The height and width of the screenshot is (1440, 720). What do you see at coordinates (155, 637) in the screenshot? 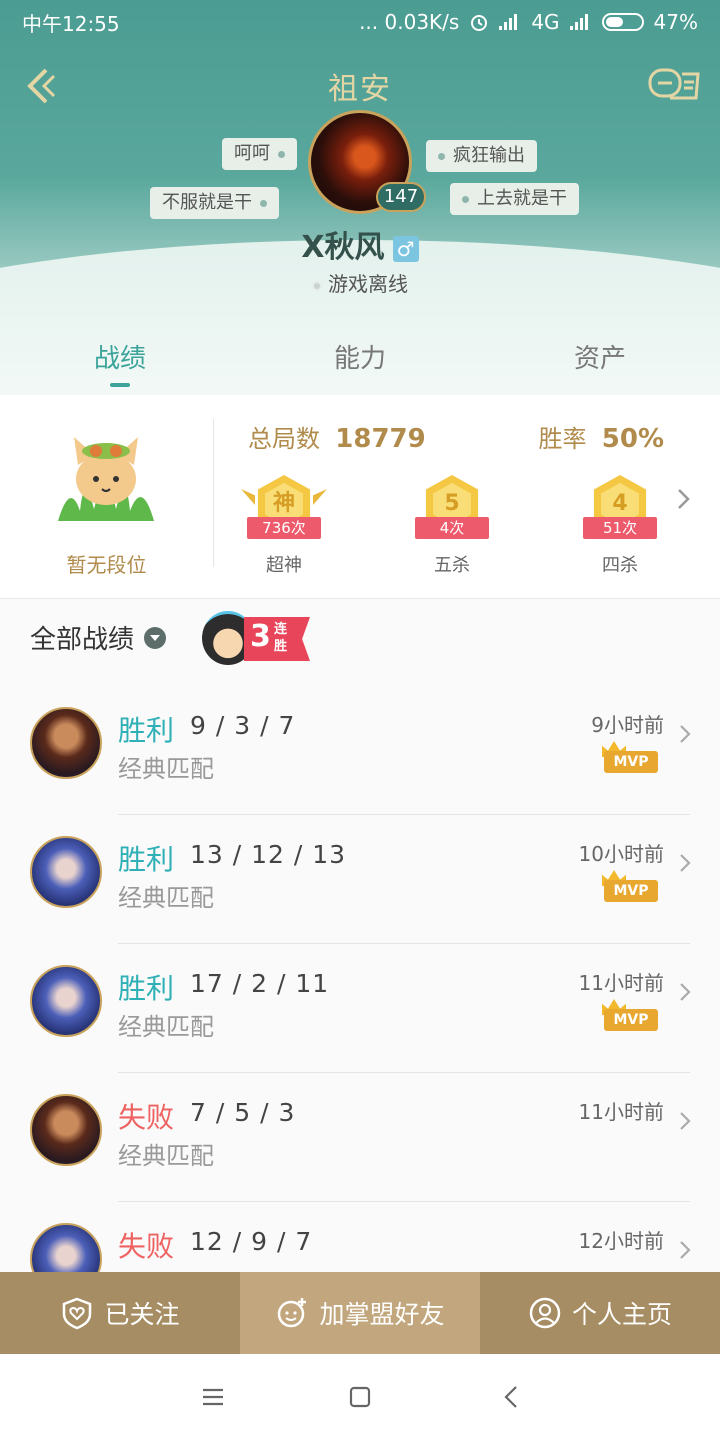
I see `chevron-down-icon` at bounding box center [155, 637].